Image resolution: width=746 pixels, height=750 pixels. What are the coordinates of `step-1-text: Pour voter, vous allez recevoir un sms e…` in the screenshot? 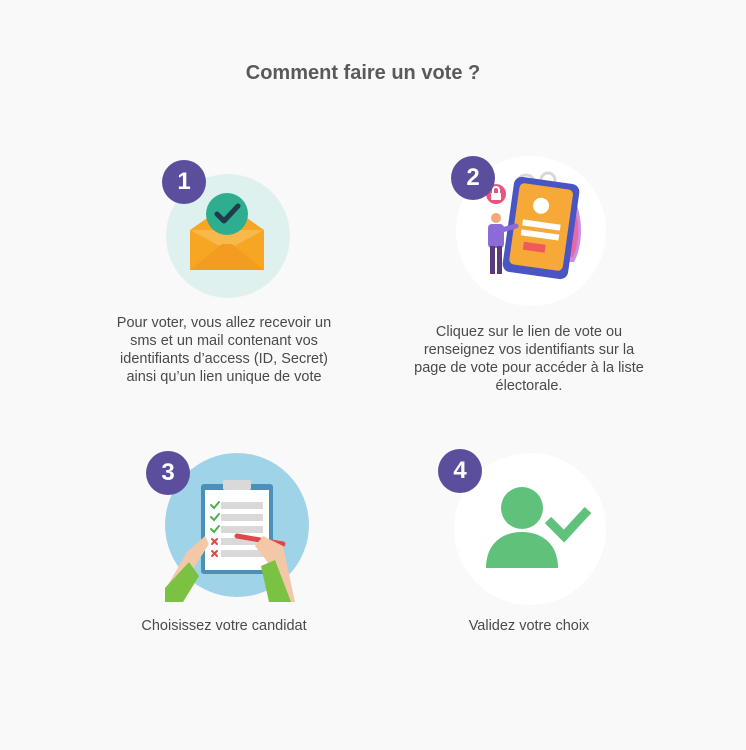 It's located at (224, 350).